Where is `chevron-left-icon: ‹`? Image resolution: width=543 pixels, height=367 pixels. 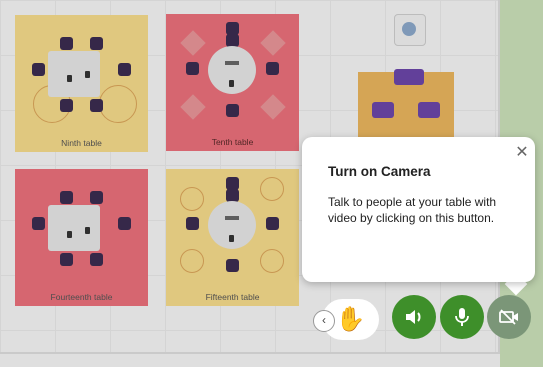 chevron-left-icon: ‹ is located at coordinates (324, 320).